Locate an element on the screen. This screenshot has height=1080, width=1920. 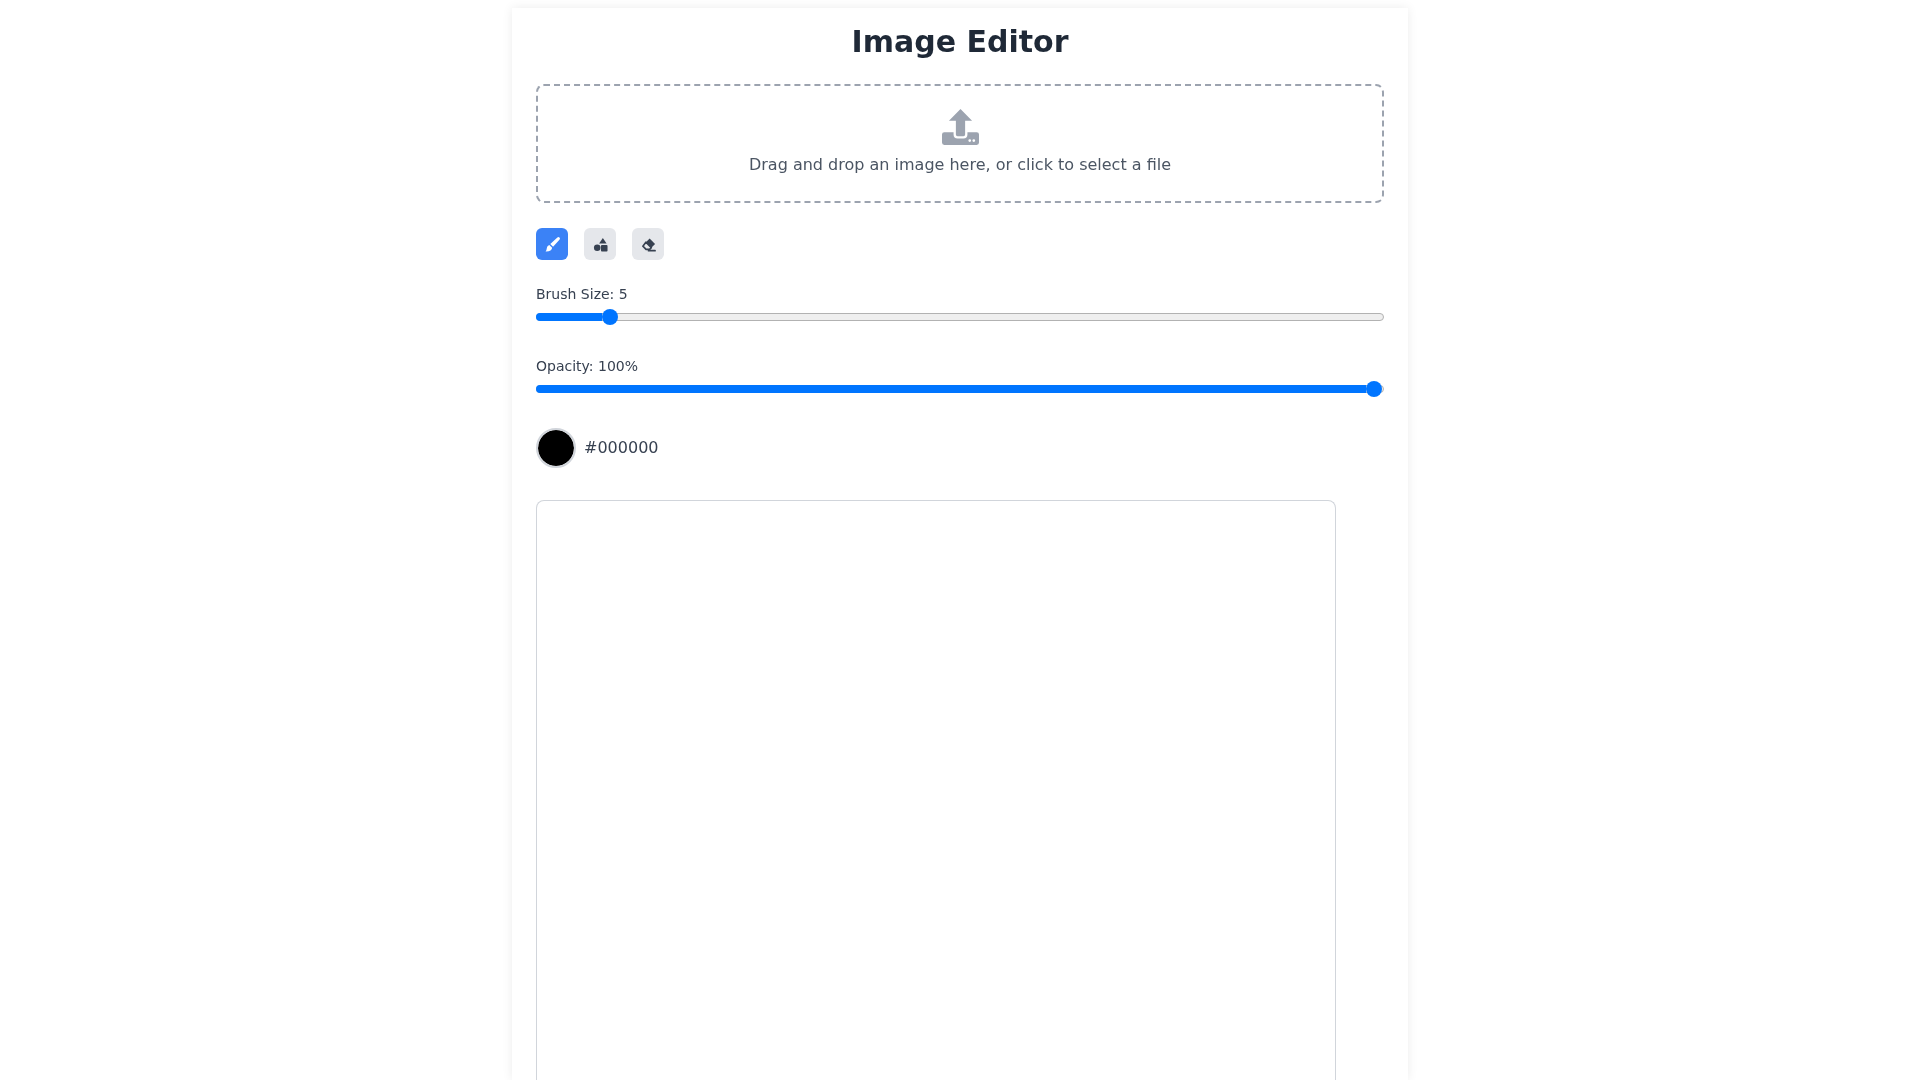
eraser-icon is located at coordinates (648, 244).